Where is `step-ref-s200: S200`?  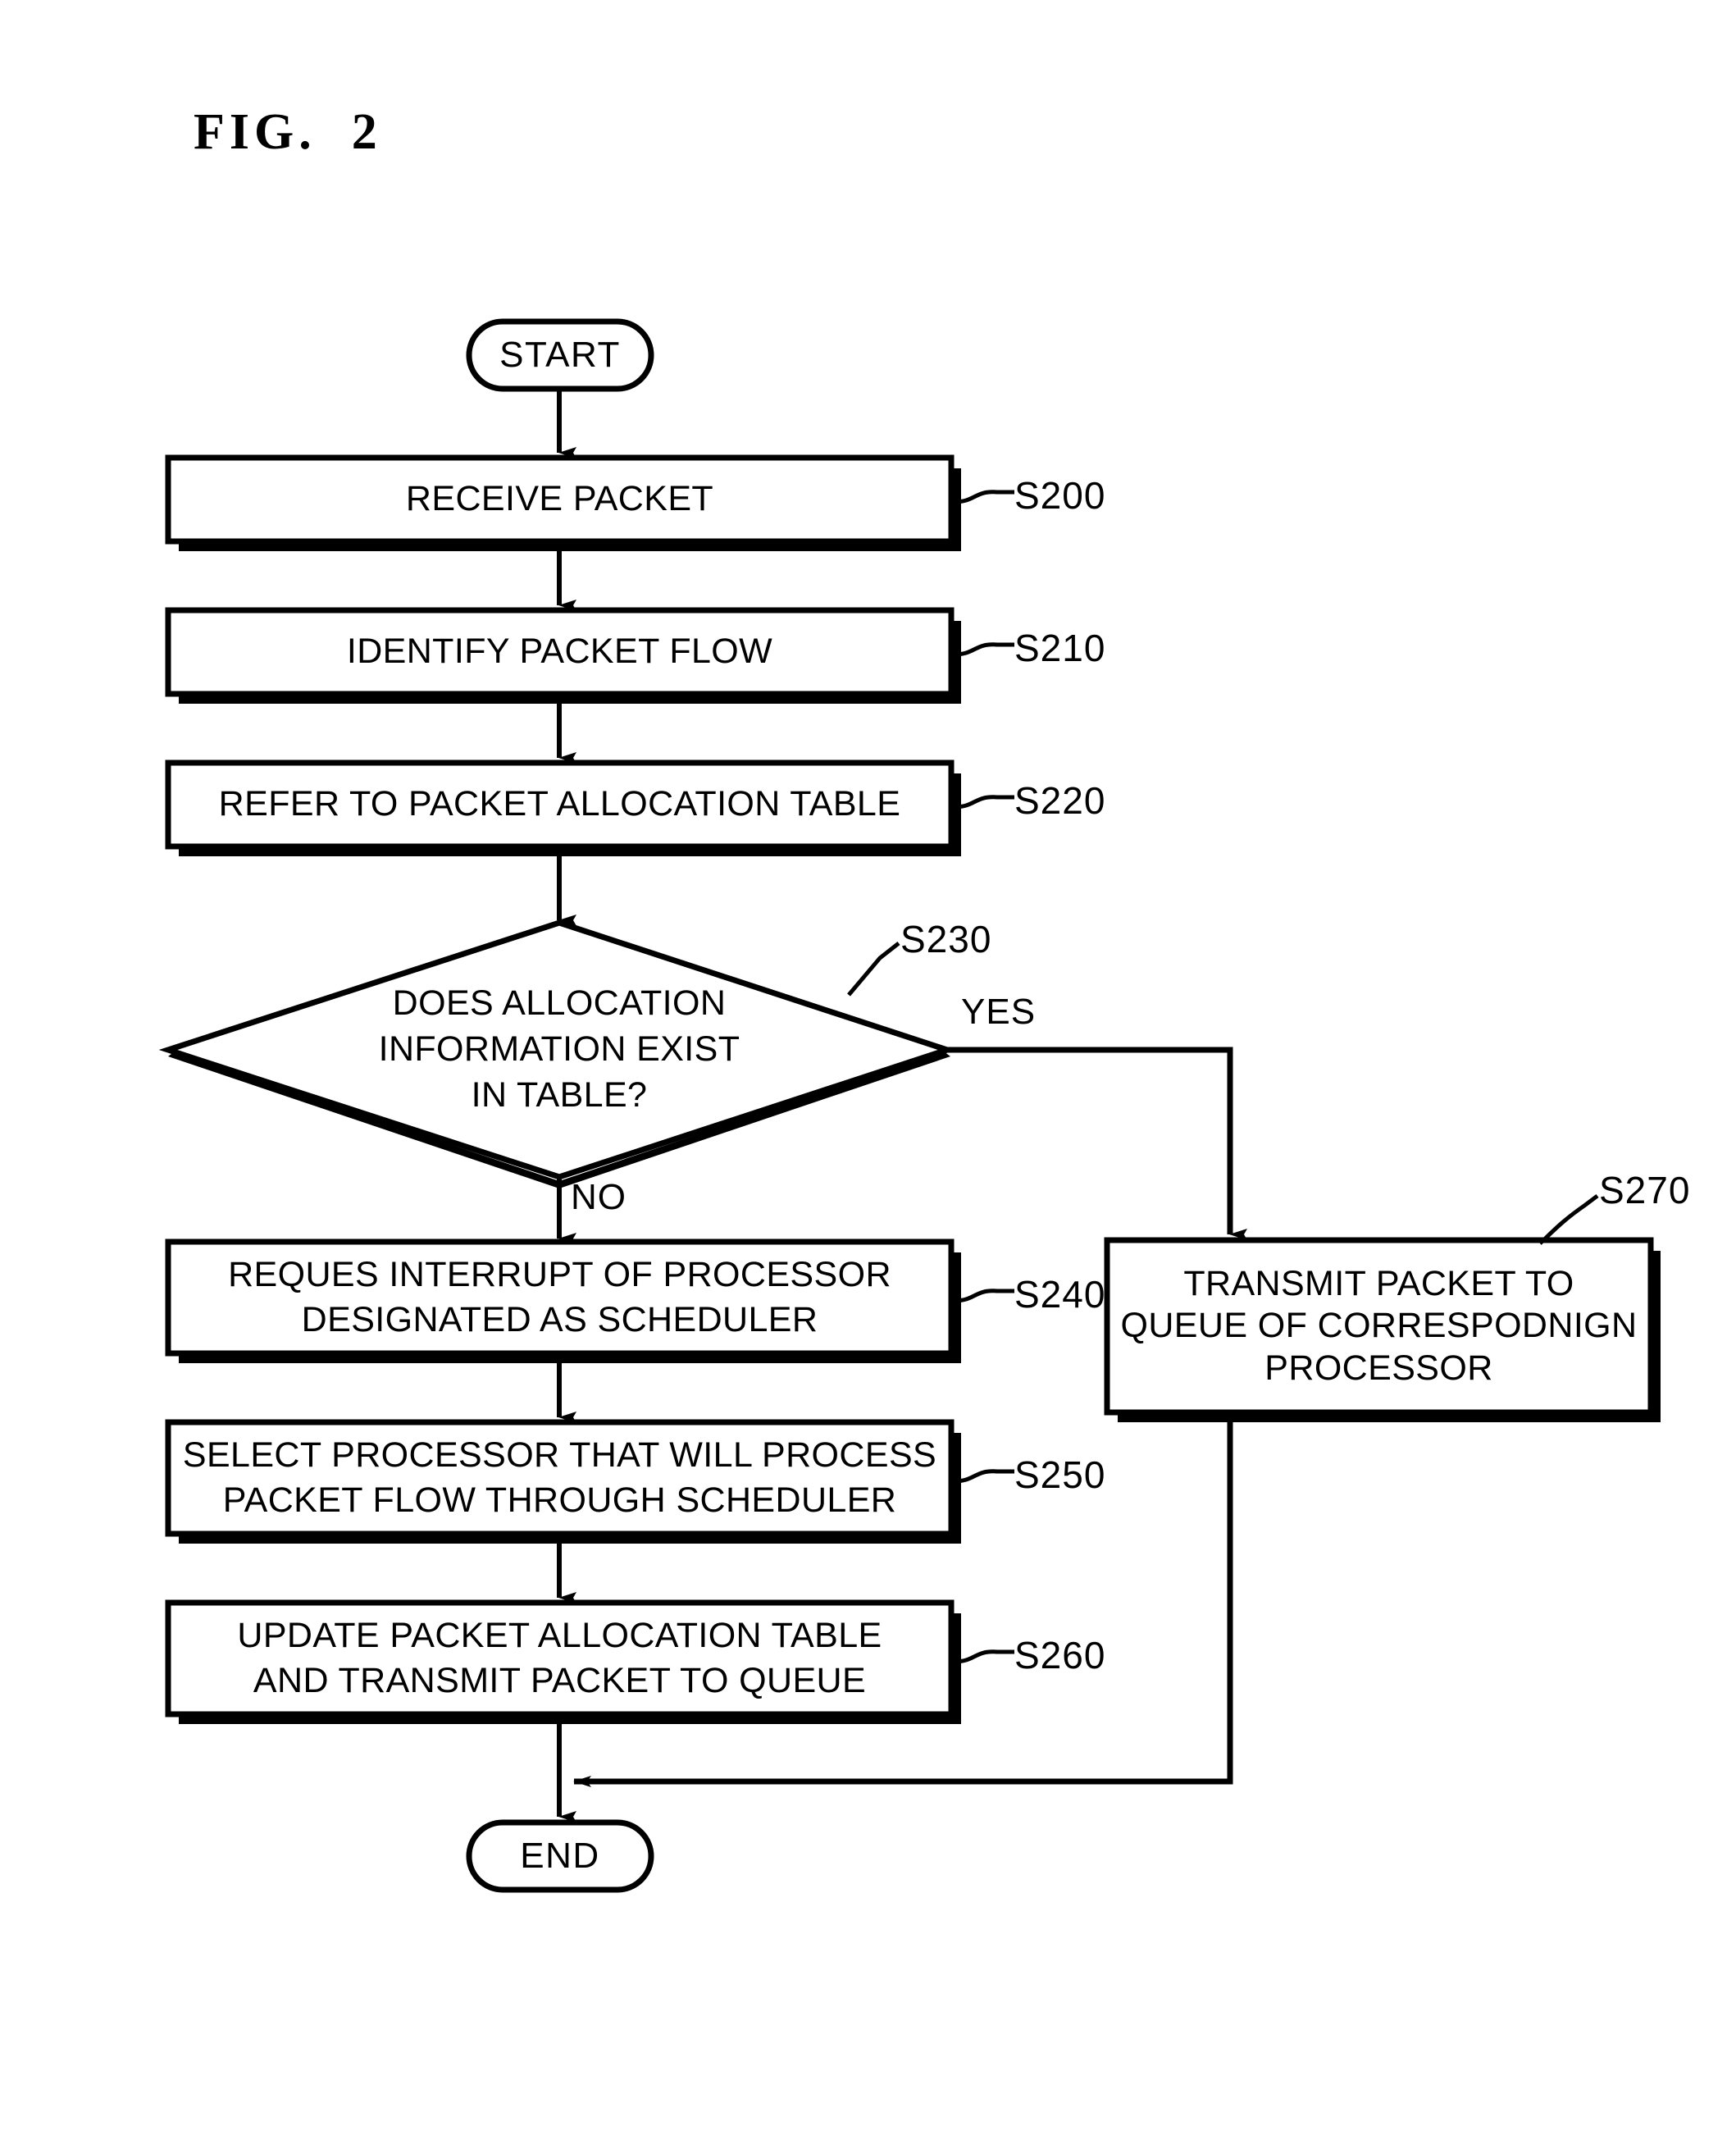 step-ref-s200: S200 is located at coordinates (1060, 495).